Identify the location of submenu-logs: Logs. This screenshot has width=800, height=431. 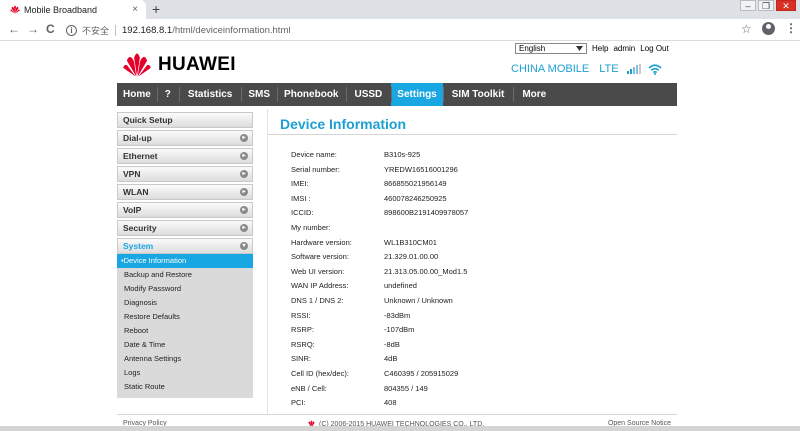
(185, 373).